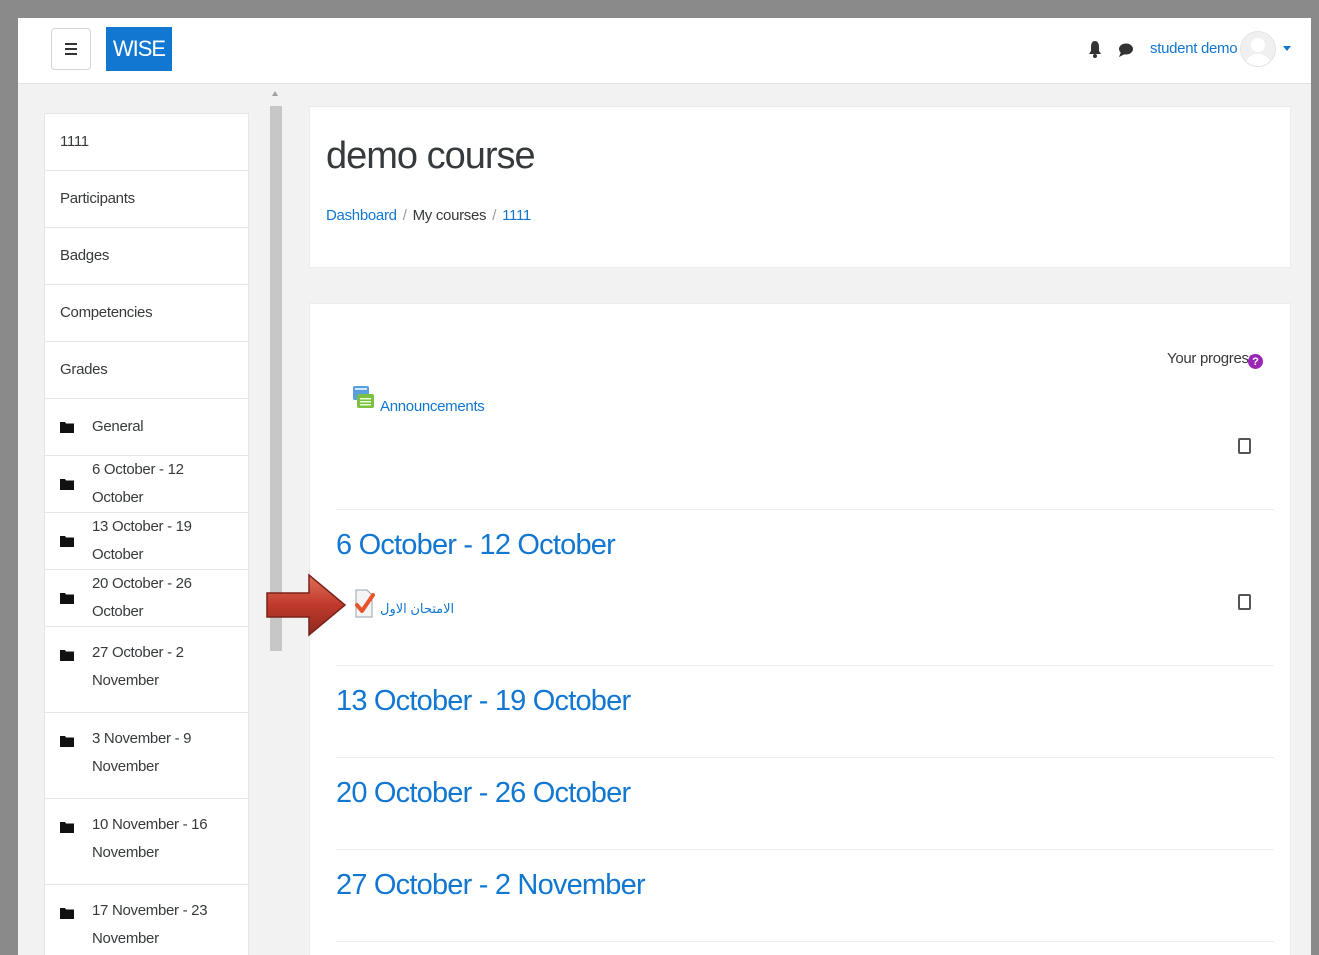 This screenshot has width=1319, height=955. I want to click on drawer-item-section-4: 27 October - 2 November, so click(146, 670).